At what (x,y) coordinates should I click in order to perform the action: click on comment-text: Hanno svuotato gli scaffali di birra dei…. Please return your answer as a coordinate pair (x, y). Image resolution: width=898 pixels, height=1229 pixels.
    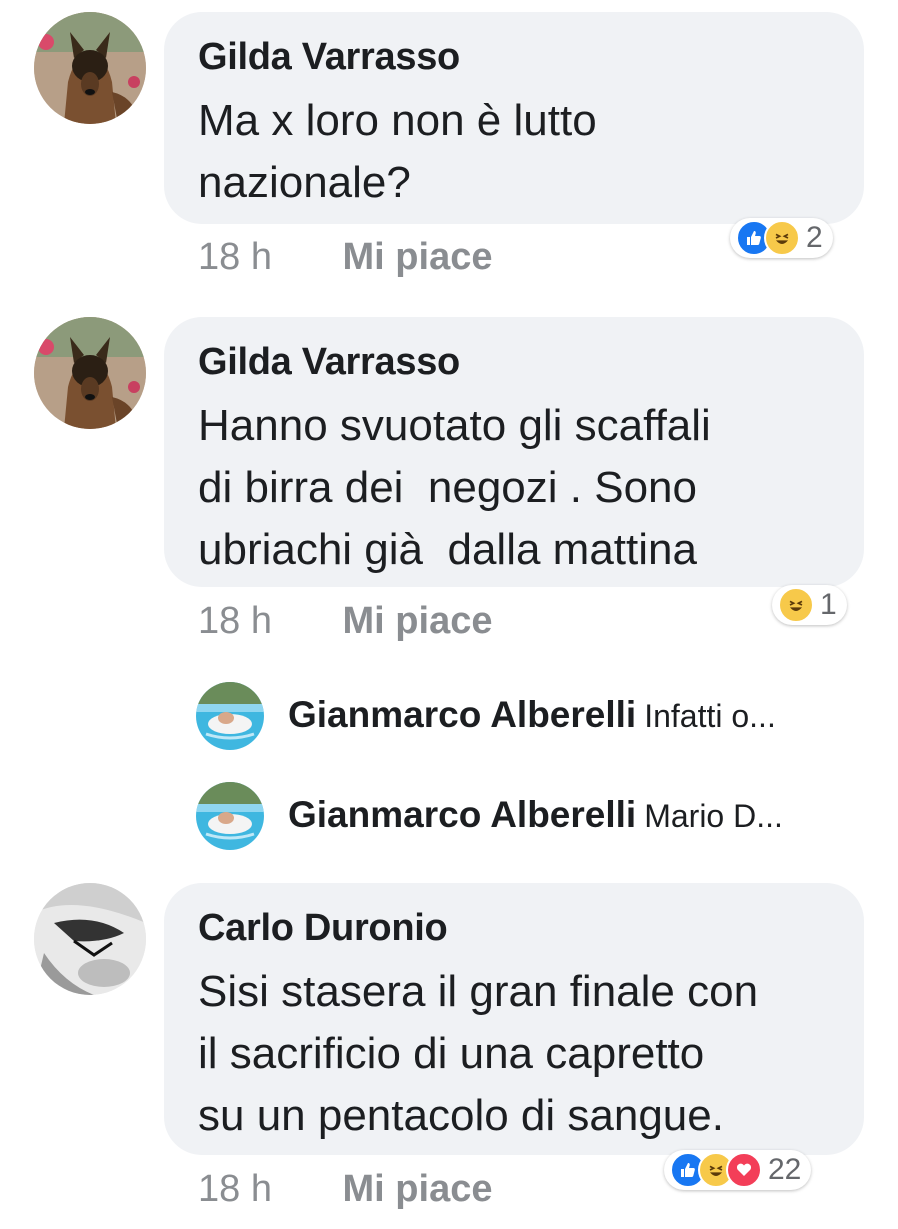
    Looking at the image, I should click on (454, 487).